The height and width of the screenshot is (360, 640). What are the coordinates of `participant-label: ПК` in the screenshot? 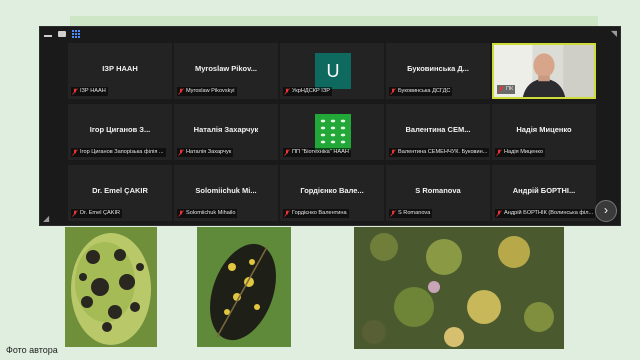 It's located at (506, 89).